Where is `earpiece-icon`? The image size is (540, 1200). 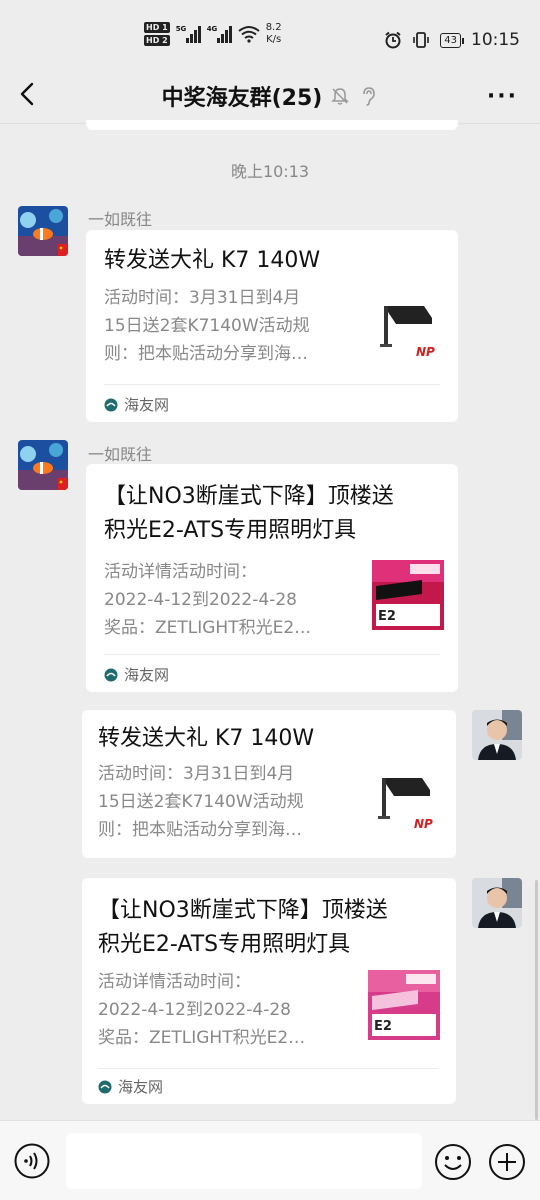 earpiece-icon is located at coordinates (369, 96).